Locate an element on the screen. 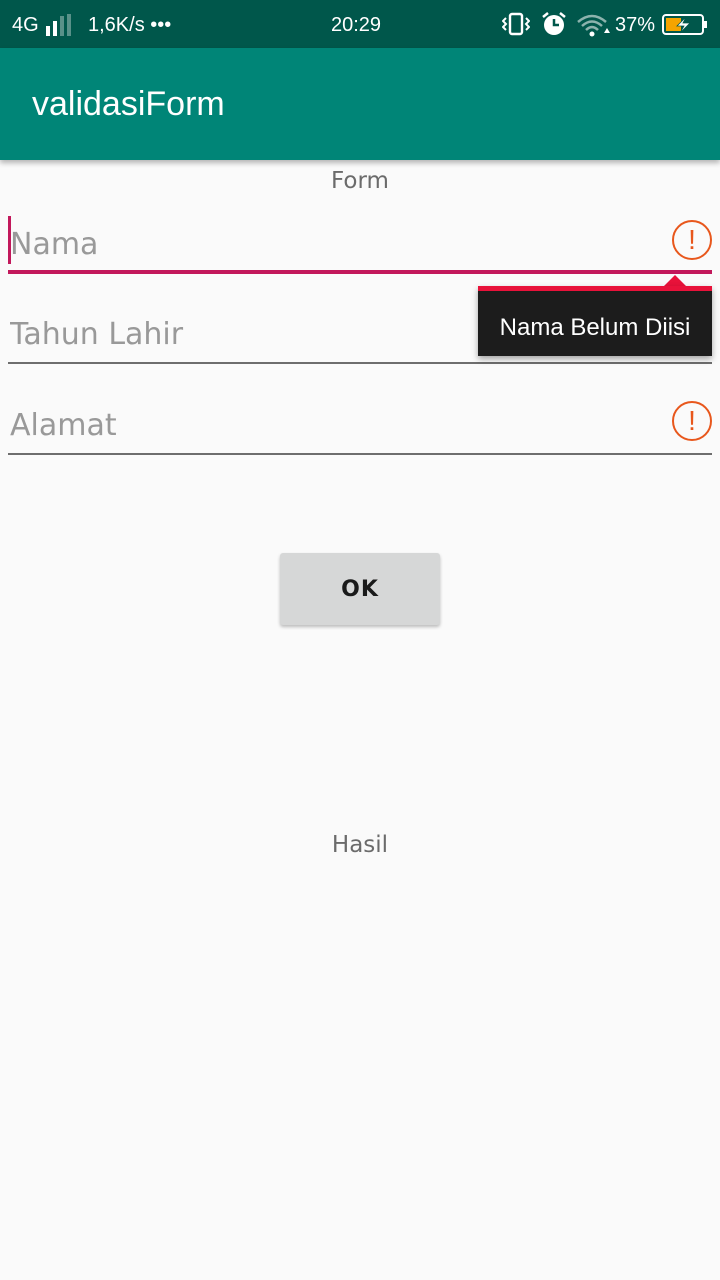  alamat-input is located at coordinates (360, 425).